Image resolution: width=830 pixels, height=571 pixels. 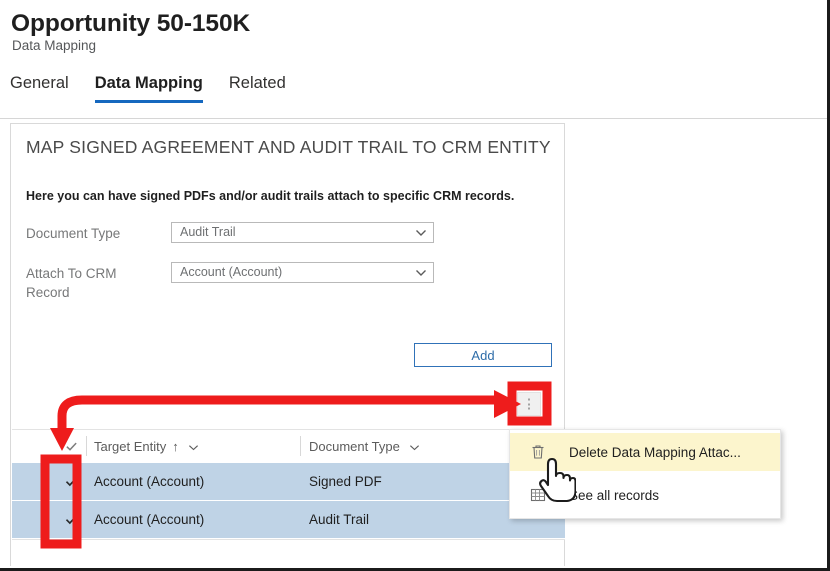 I want to click on grid-bottom-divider, so click(x=288, y=539).